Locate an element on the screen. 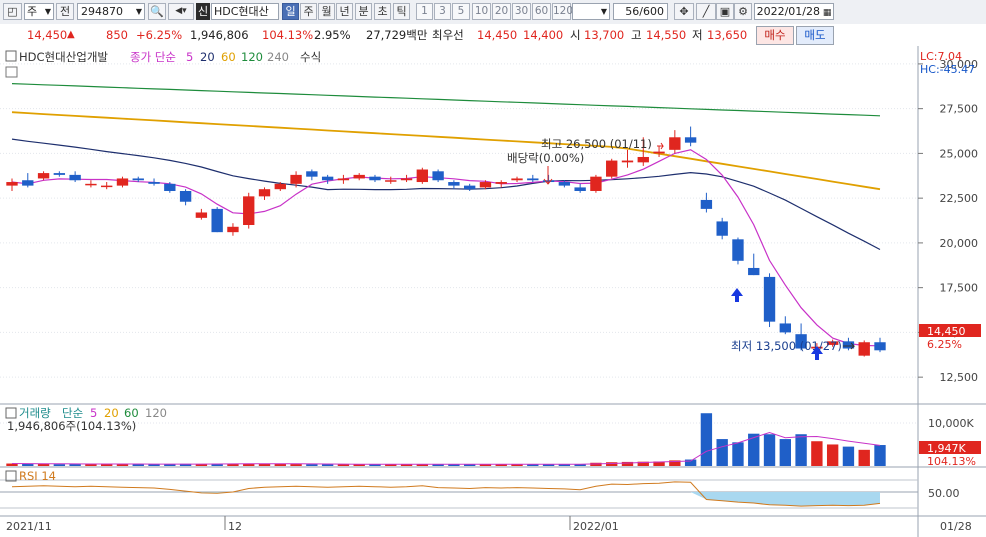 Image resolution: width=986 pixels, height=537 pixels. stock-code-input: 294870 ▼ is located at coordinates (111, 11).